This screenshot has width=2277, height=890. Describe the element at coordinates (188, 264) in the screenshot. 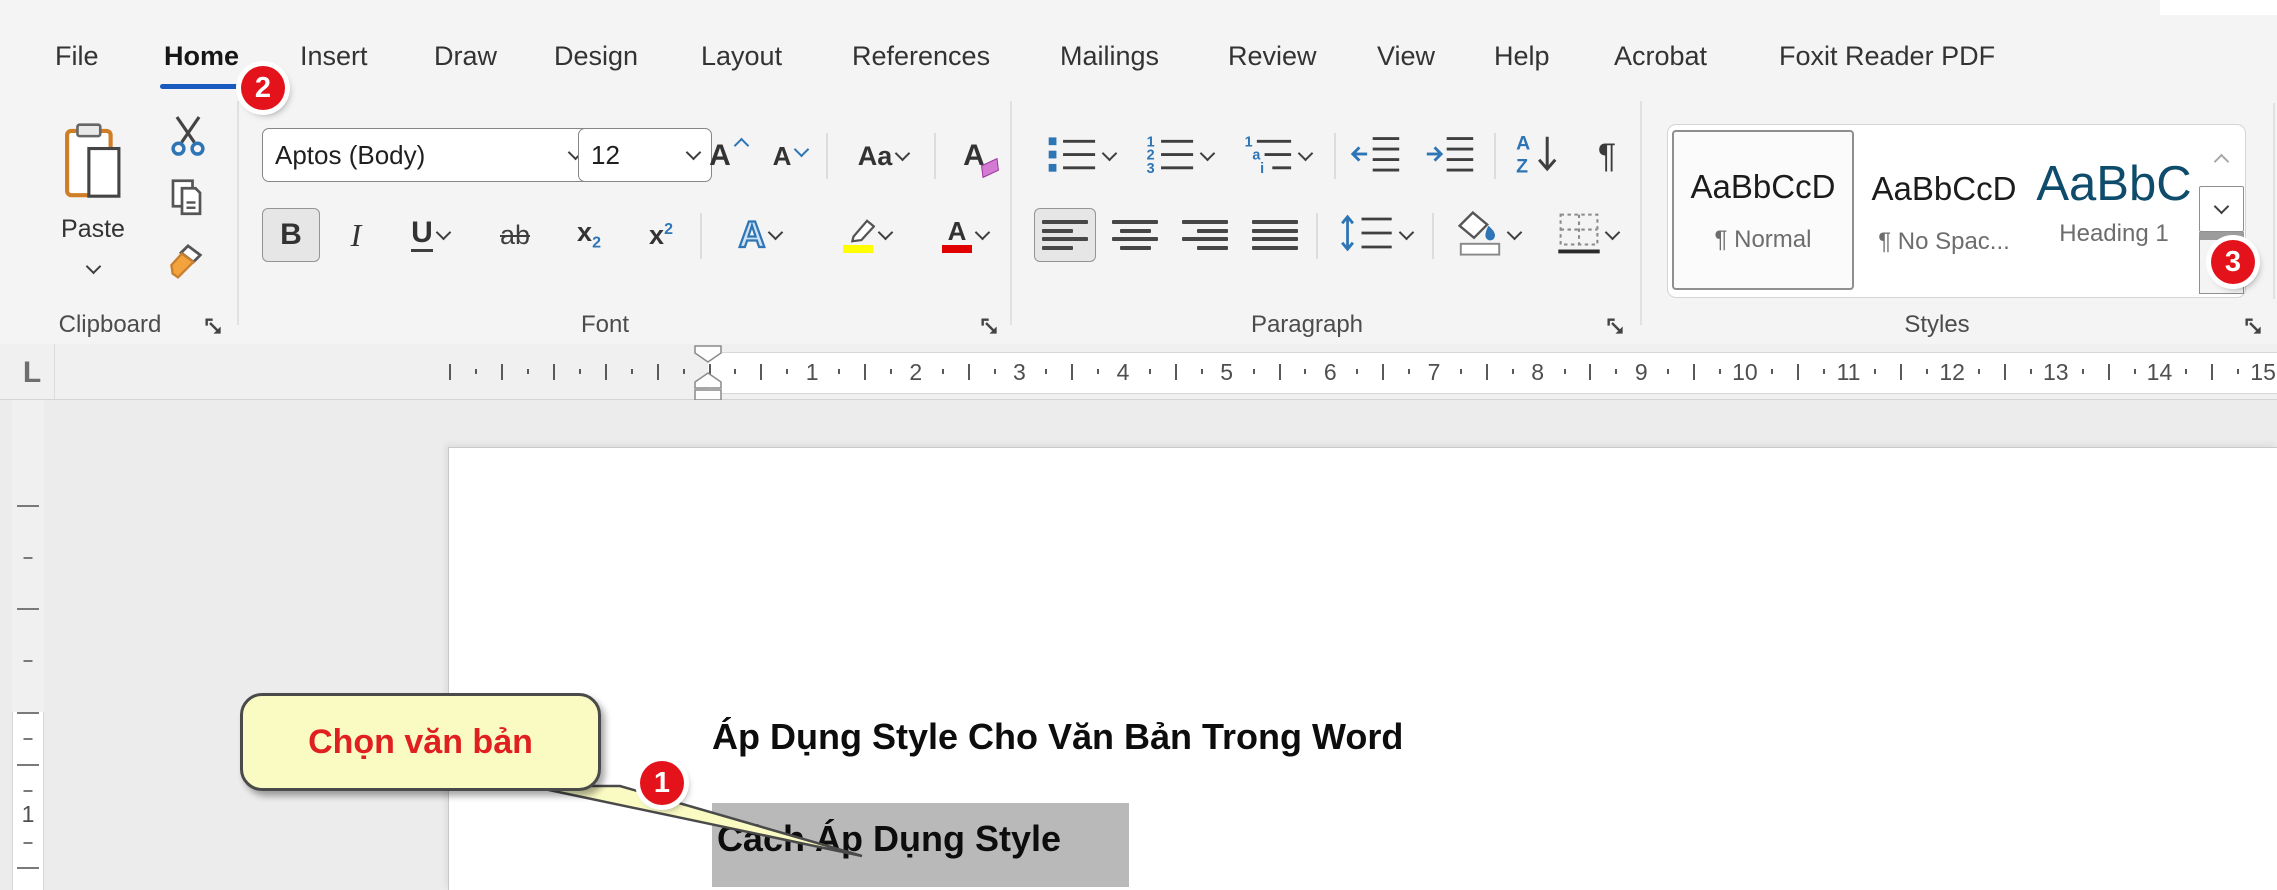

I see `format-painter-button` at that location.